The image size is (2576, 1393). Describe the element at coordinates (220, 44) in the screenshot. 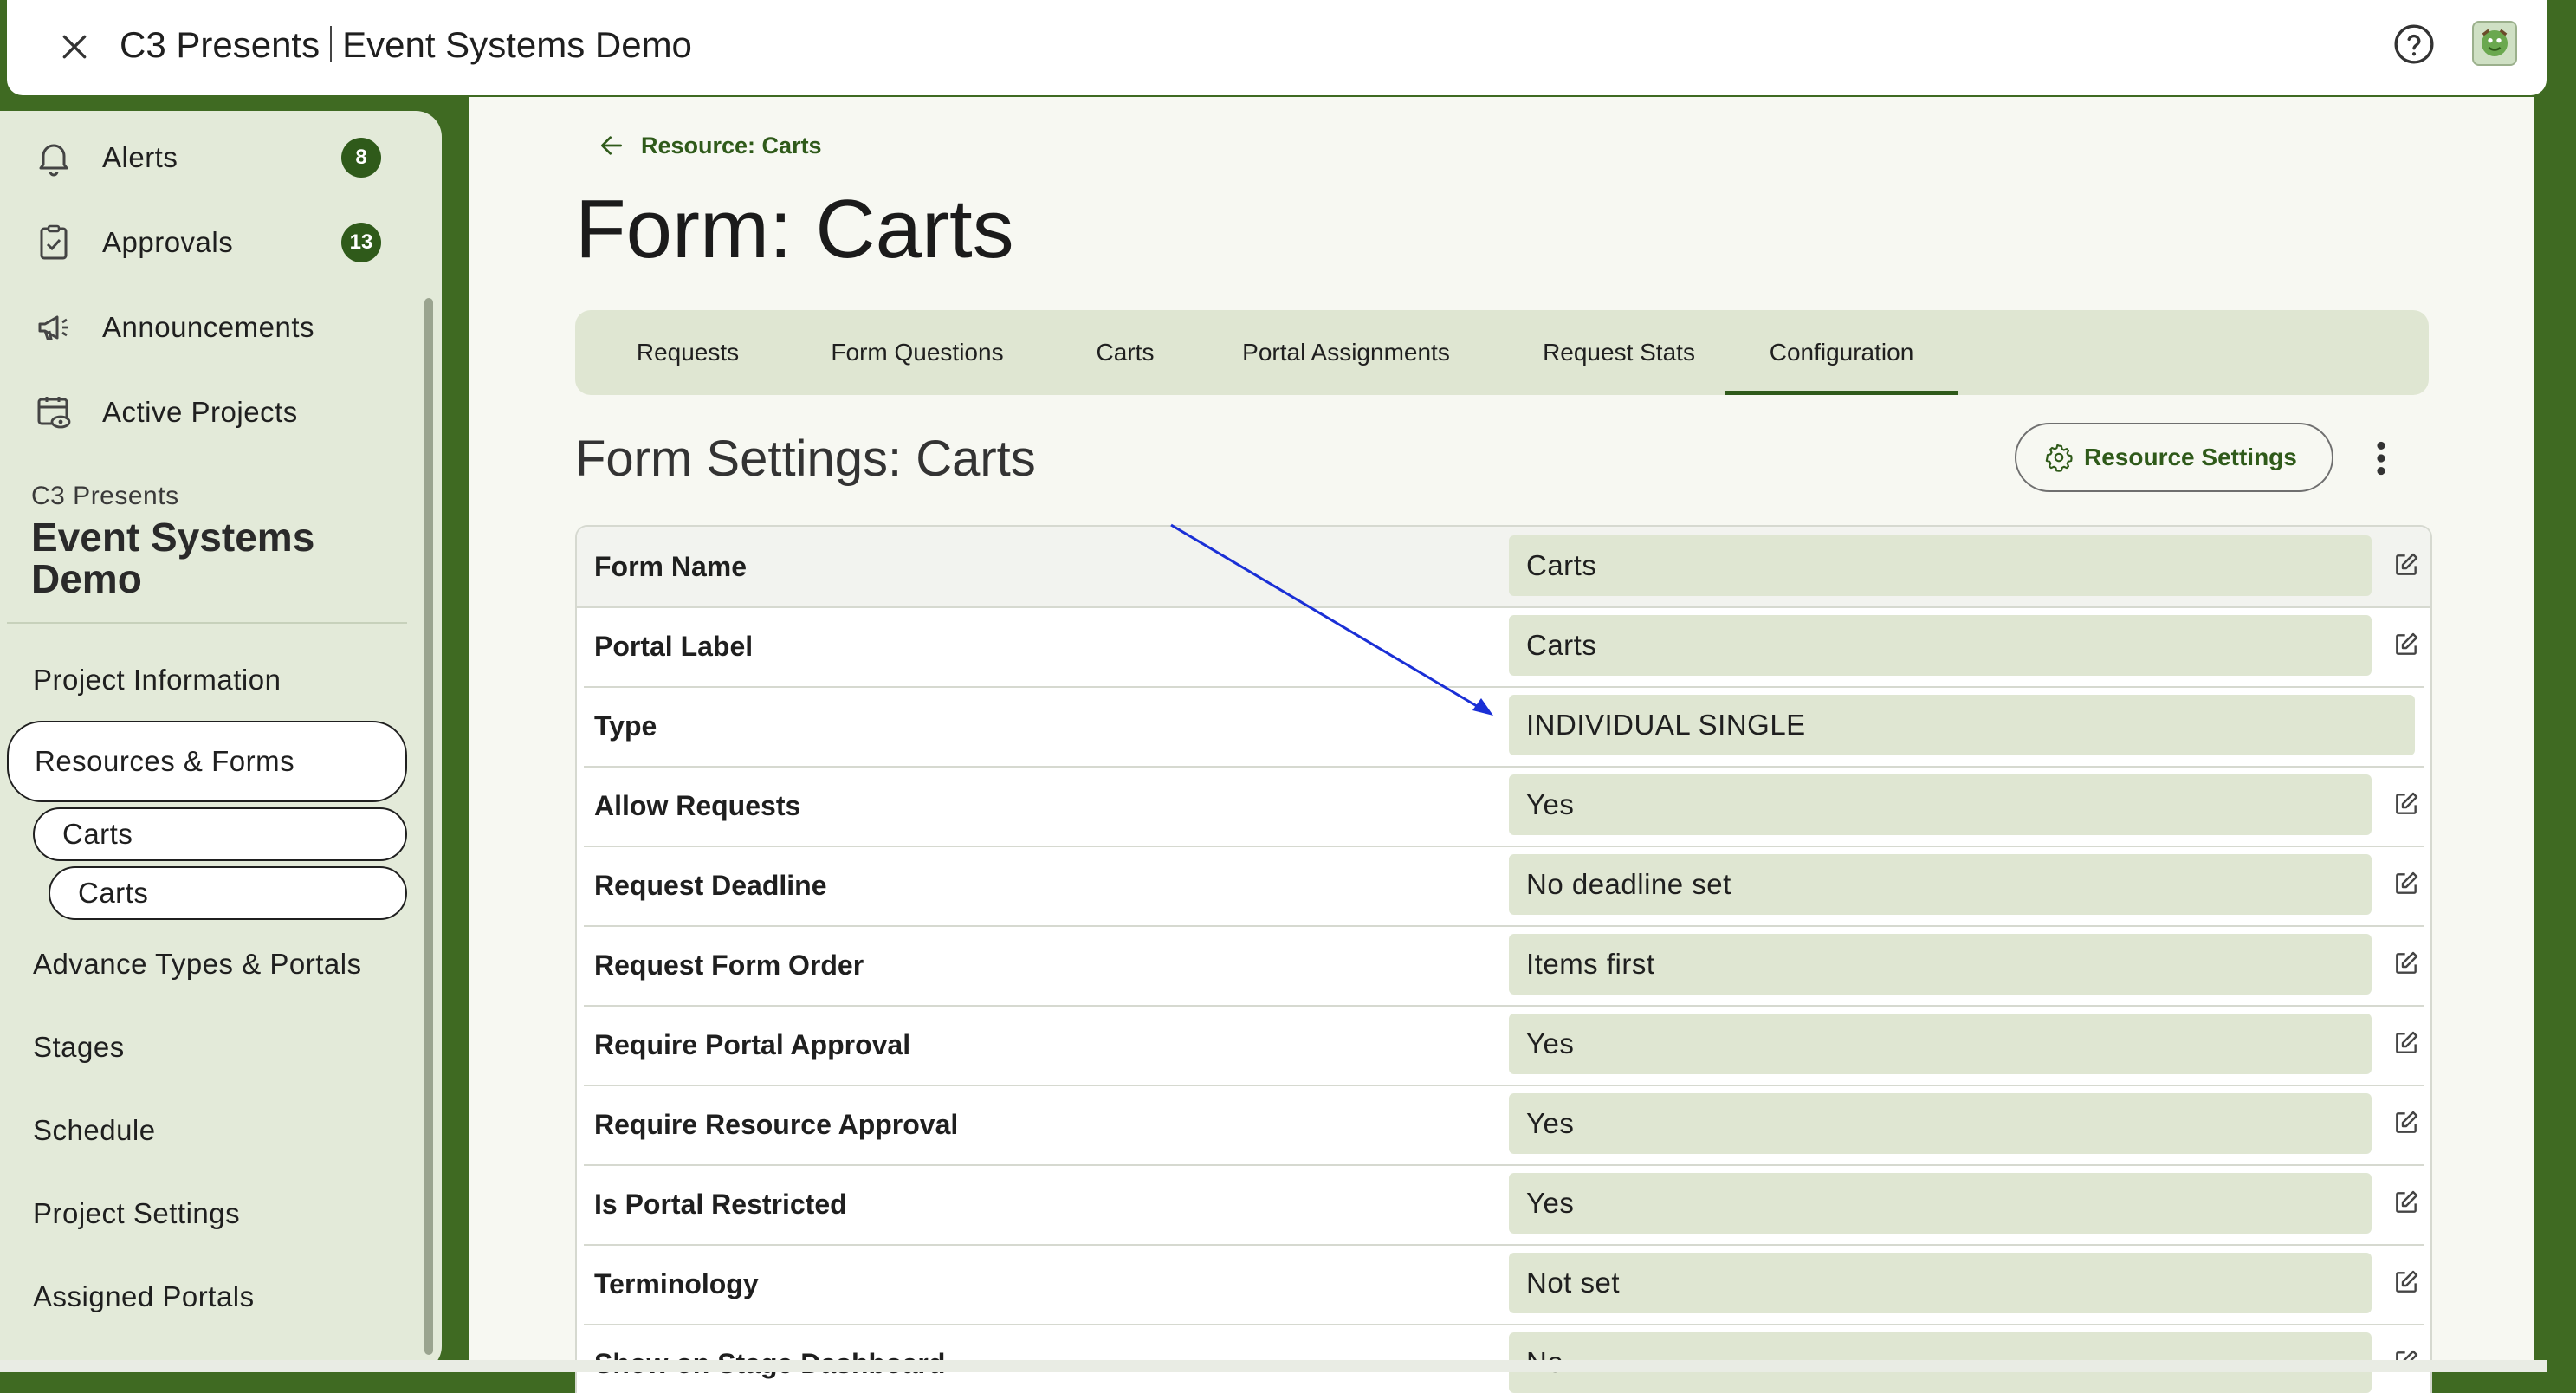

I see `org-name: C3 Presents` at that location.